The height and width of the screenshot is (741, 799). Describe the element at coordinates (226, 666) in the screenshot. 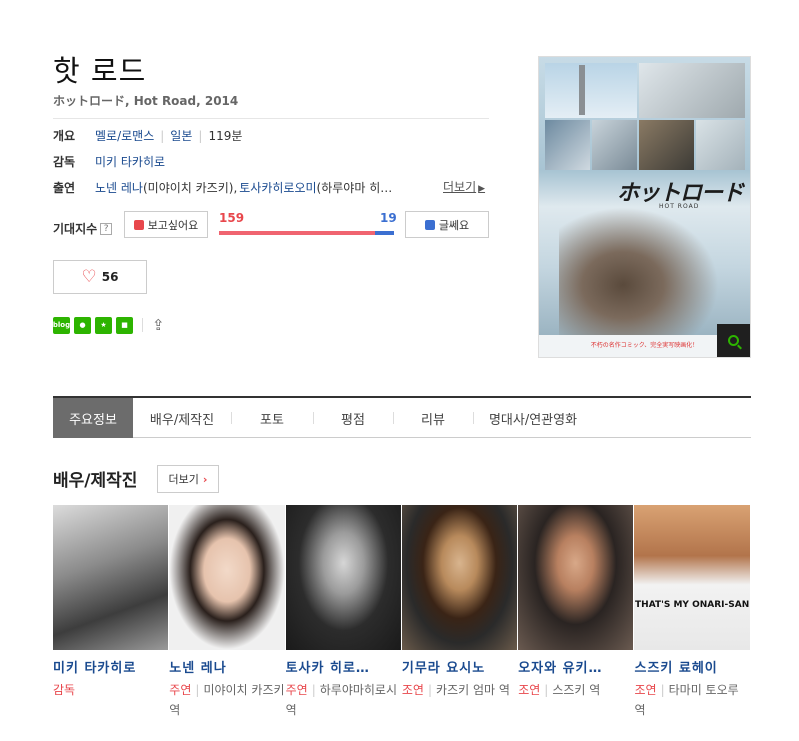

I see `cast-name: 노넨 레나` at that location.